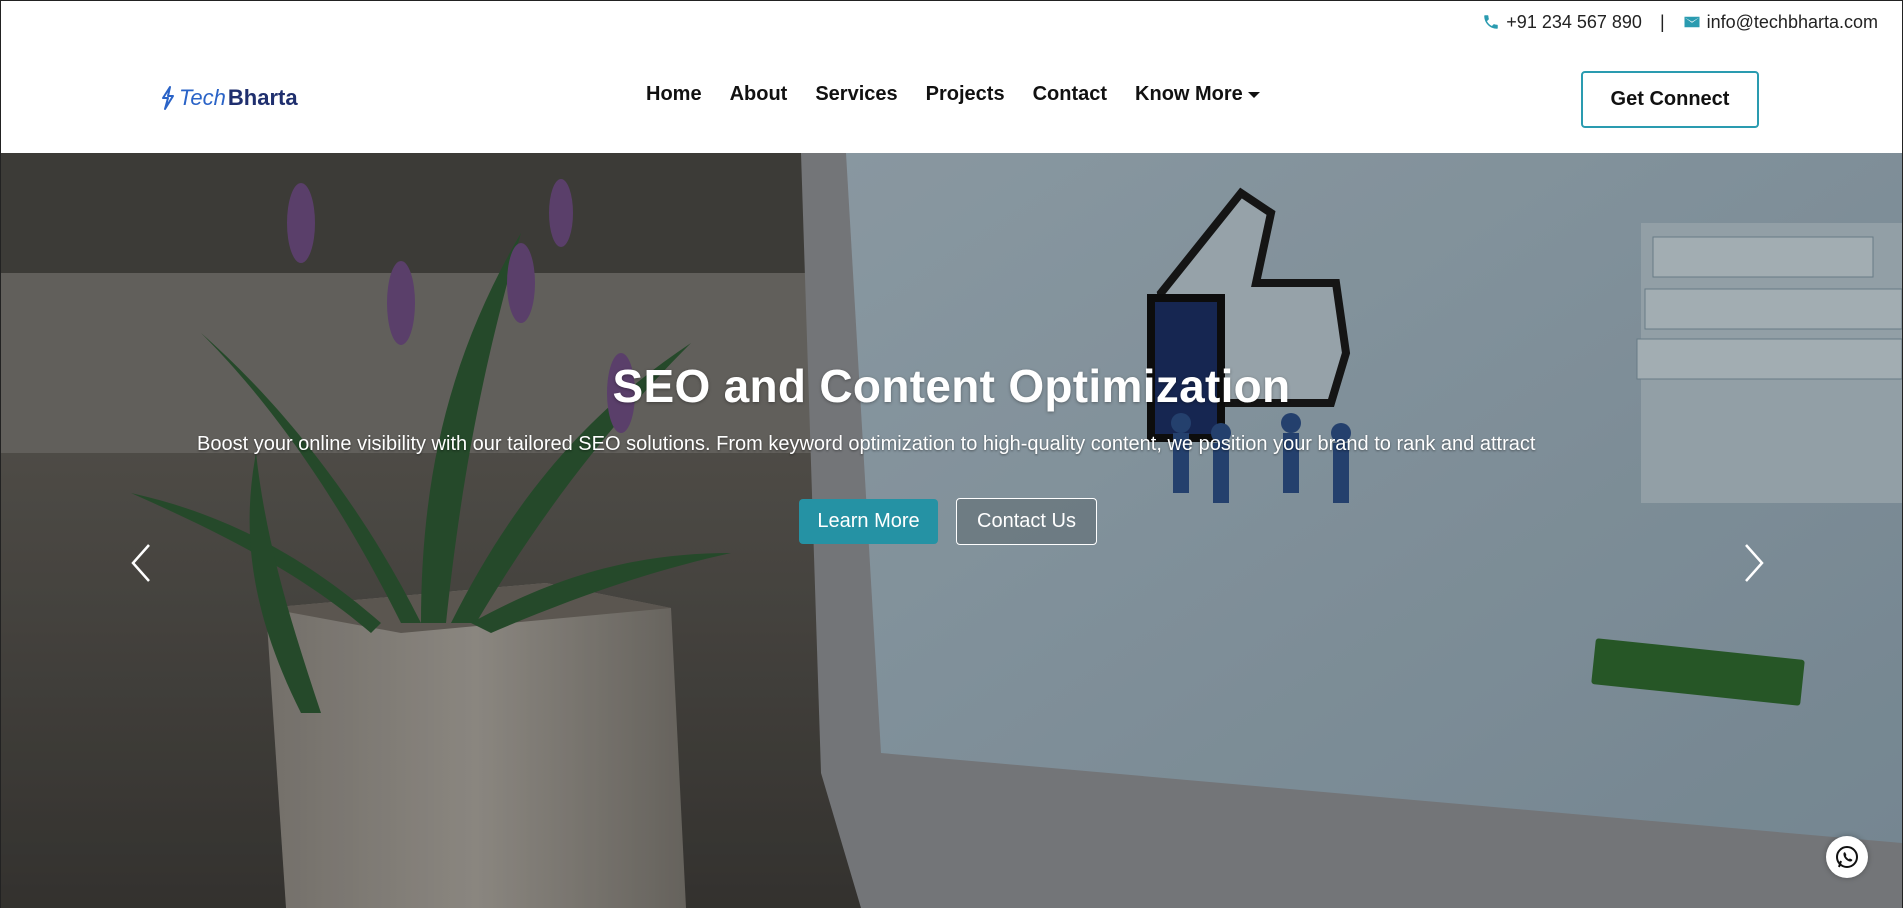 This screenshot has height=908, width=1903. I want to click on mail-icon, so click(1692, 22).